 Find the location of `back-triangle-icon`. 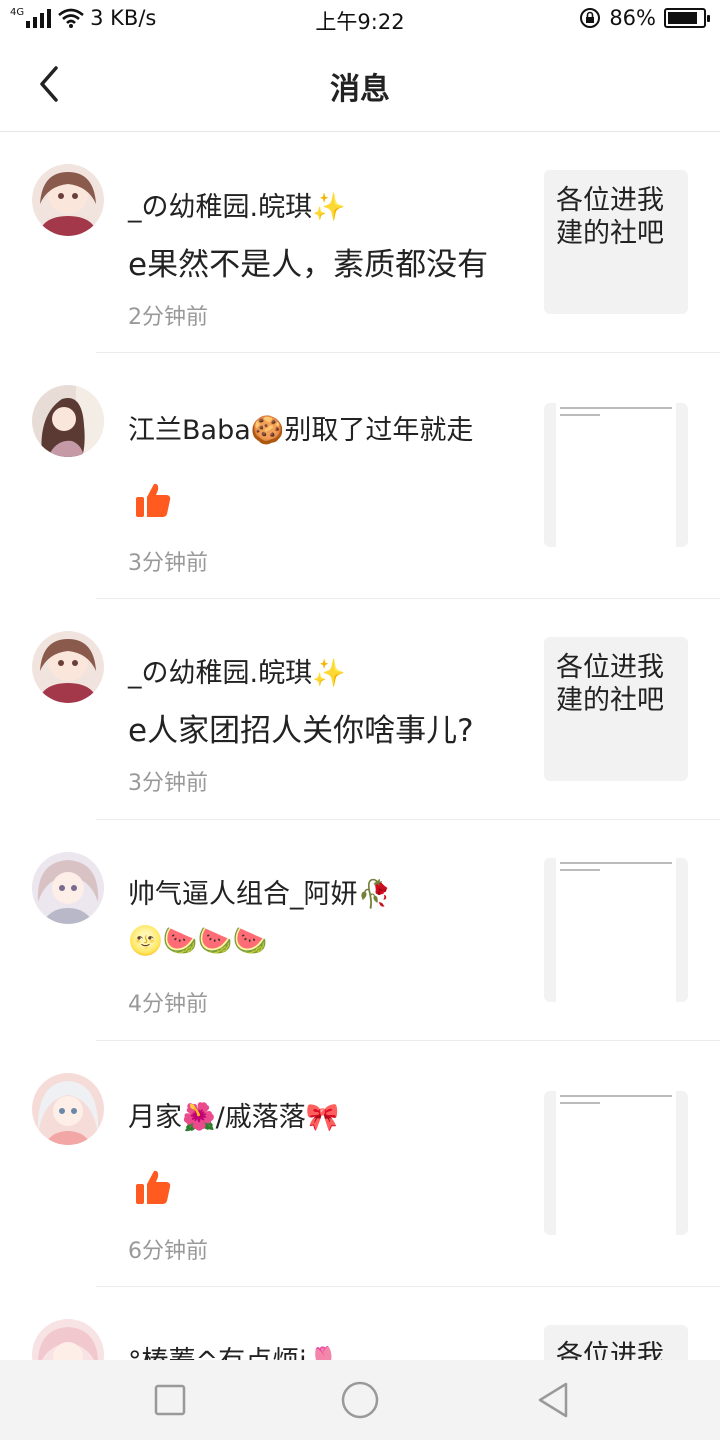

back-triangle-icon is located at coordinates (554, 1400).